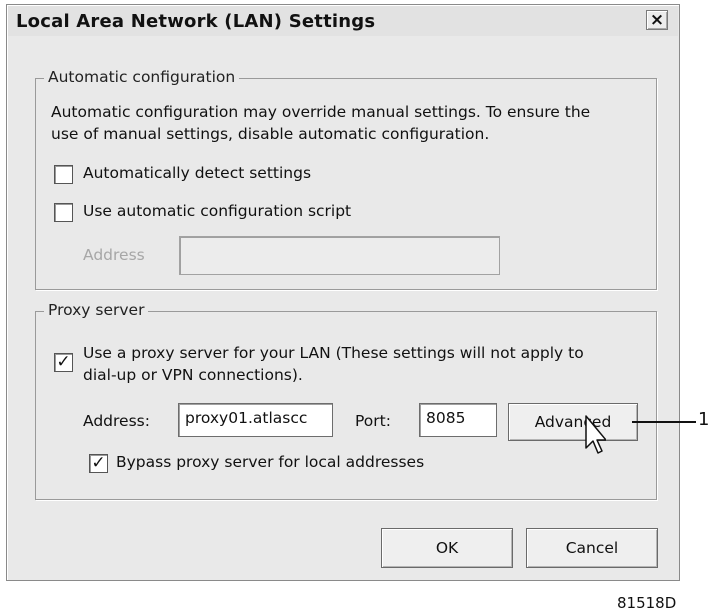 Image resolution: width=712 pixels, height=615 pixels. Describe the element at coordinates (458, 420) in the screenshot. I see `port-field: 8085` at that location.